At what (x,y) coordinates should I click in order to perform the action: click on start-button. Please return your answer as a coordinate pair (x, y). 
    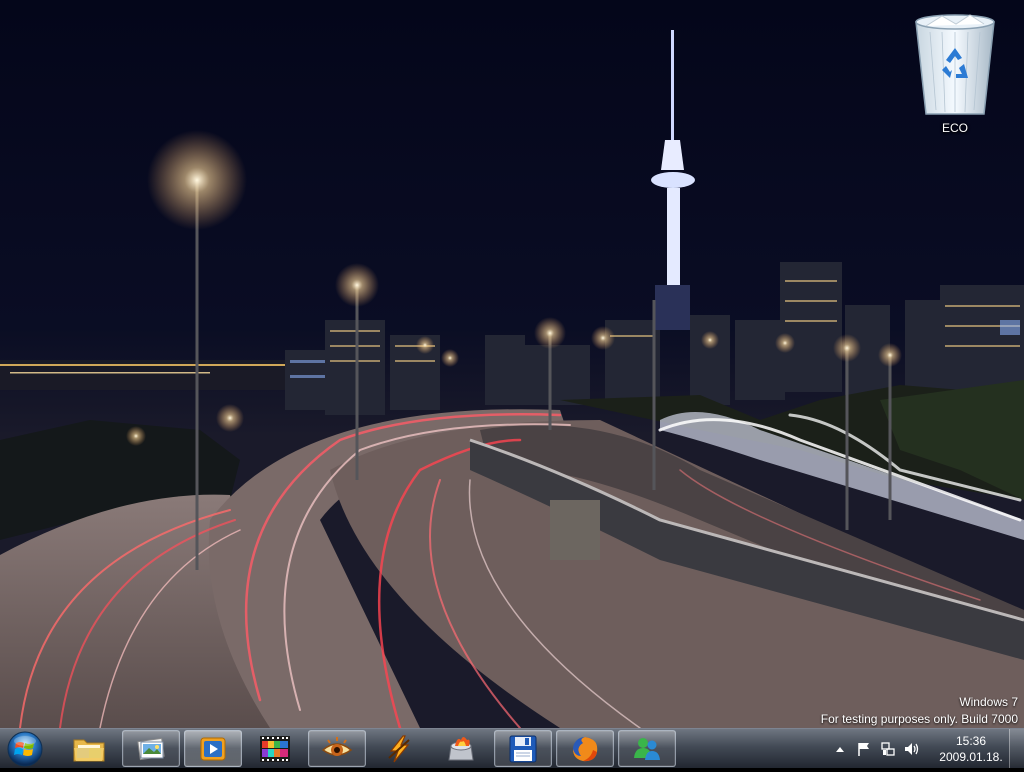
    Looking at the image, I should click on (26, 749).